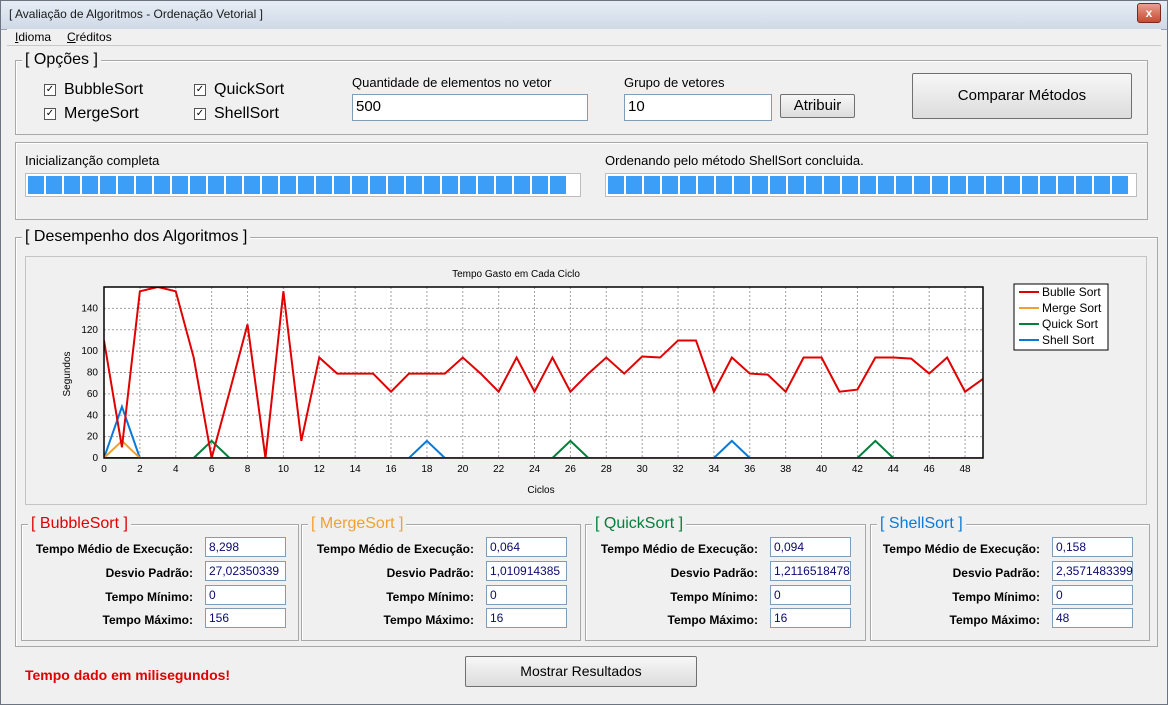  Describe the element at coordinates (810, 571) in the screenshot. I see `stats-quicksort-std-value: 1,2116518478` at that location.